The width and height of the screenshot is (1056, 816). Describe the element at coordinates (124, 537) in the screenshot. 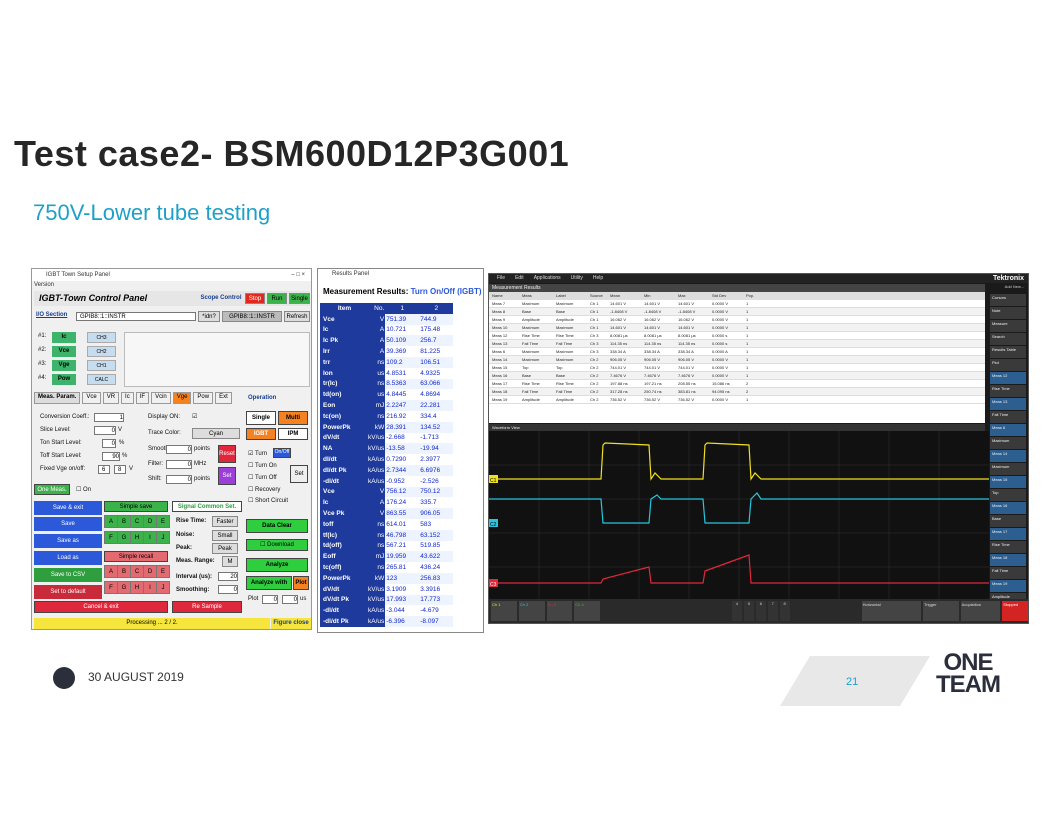

I see `slot-g-button: G` at that location.